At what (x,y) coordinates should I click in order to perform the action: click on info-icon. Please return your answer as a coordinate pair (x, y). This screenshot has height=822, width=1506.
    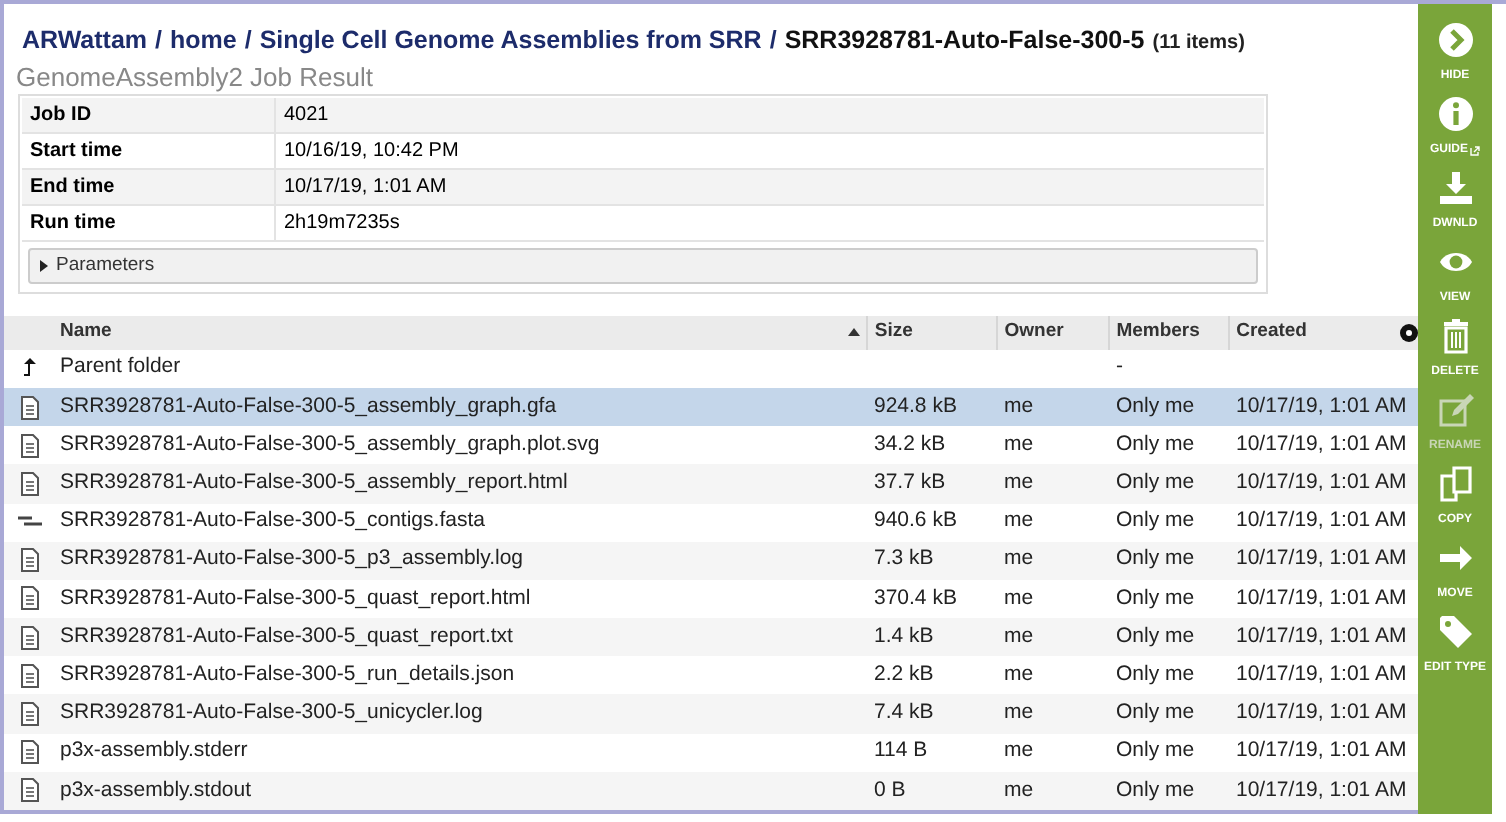
    Looking at the image, I should click on (1455, 114).